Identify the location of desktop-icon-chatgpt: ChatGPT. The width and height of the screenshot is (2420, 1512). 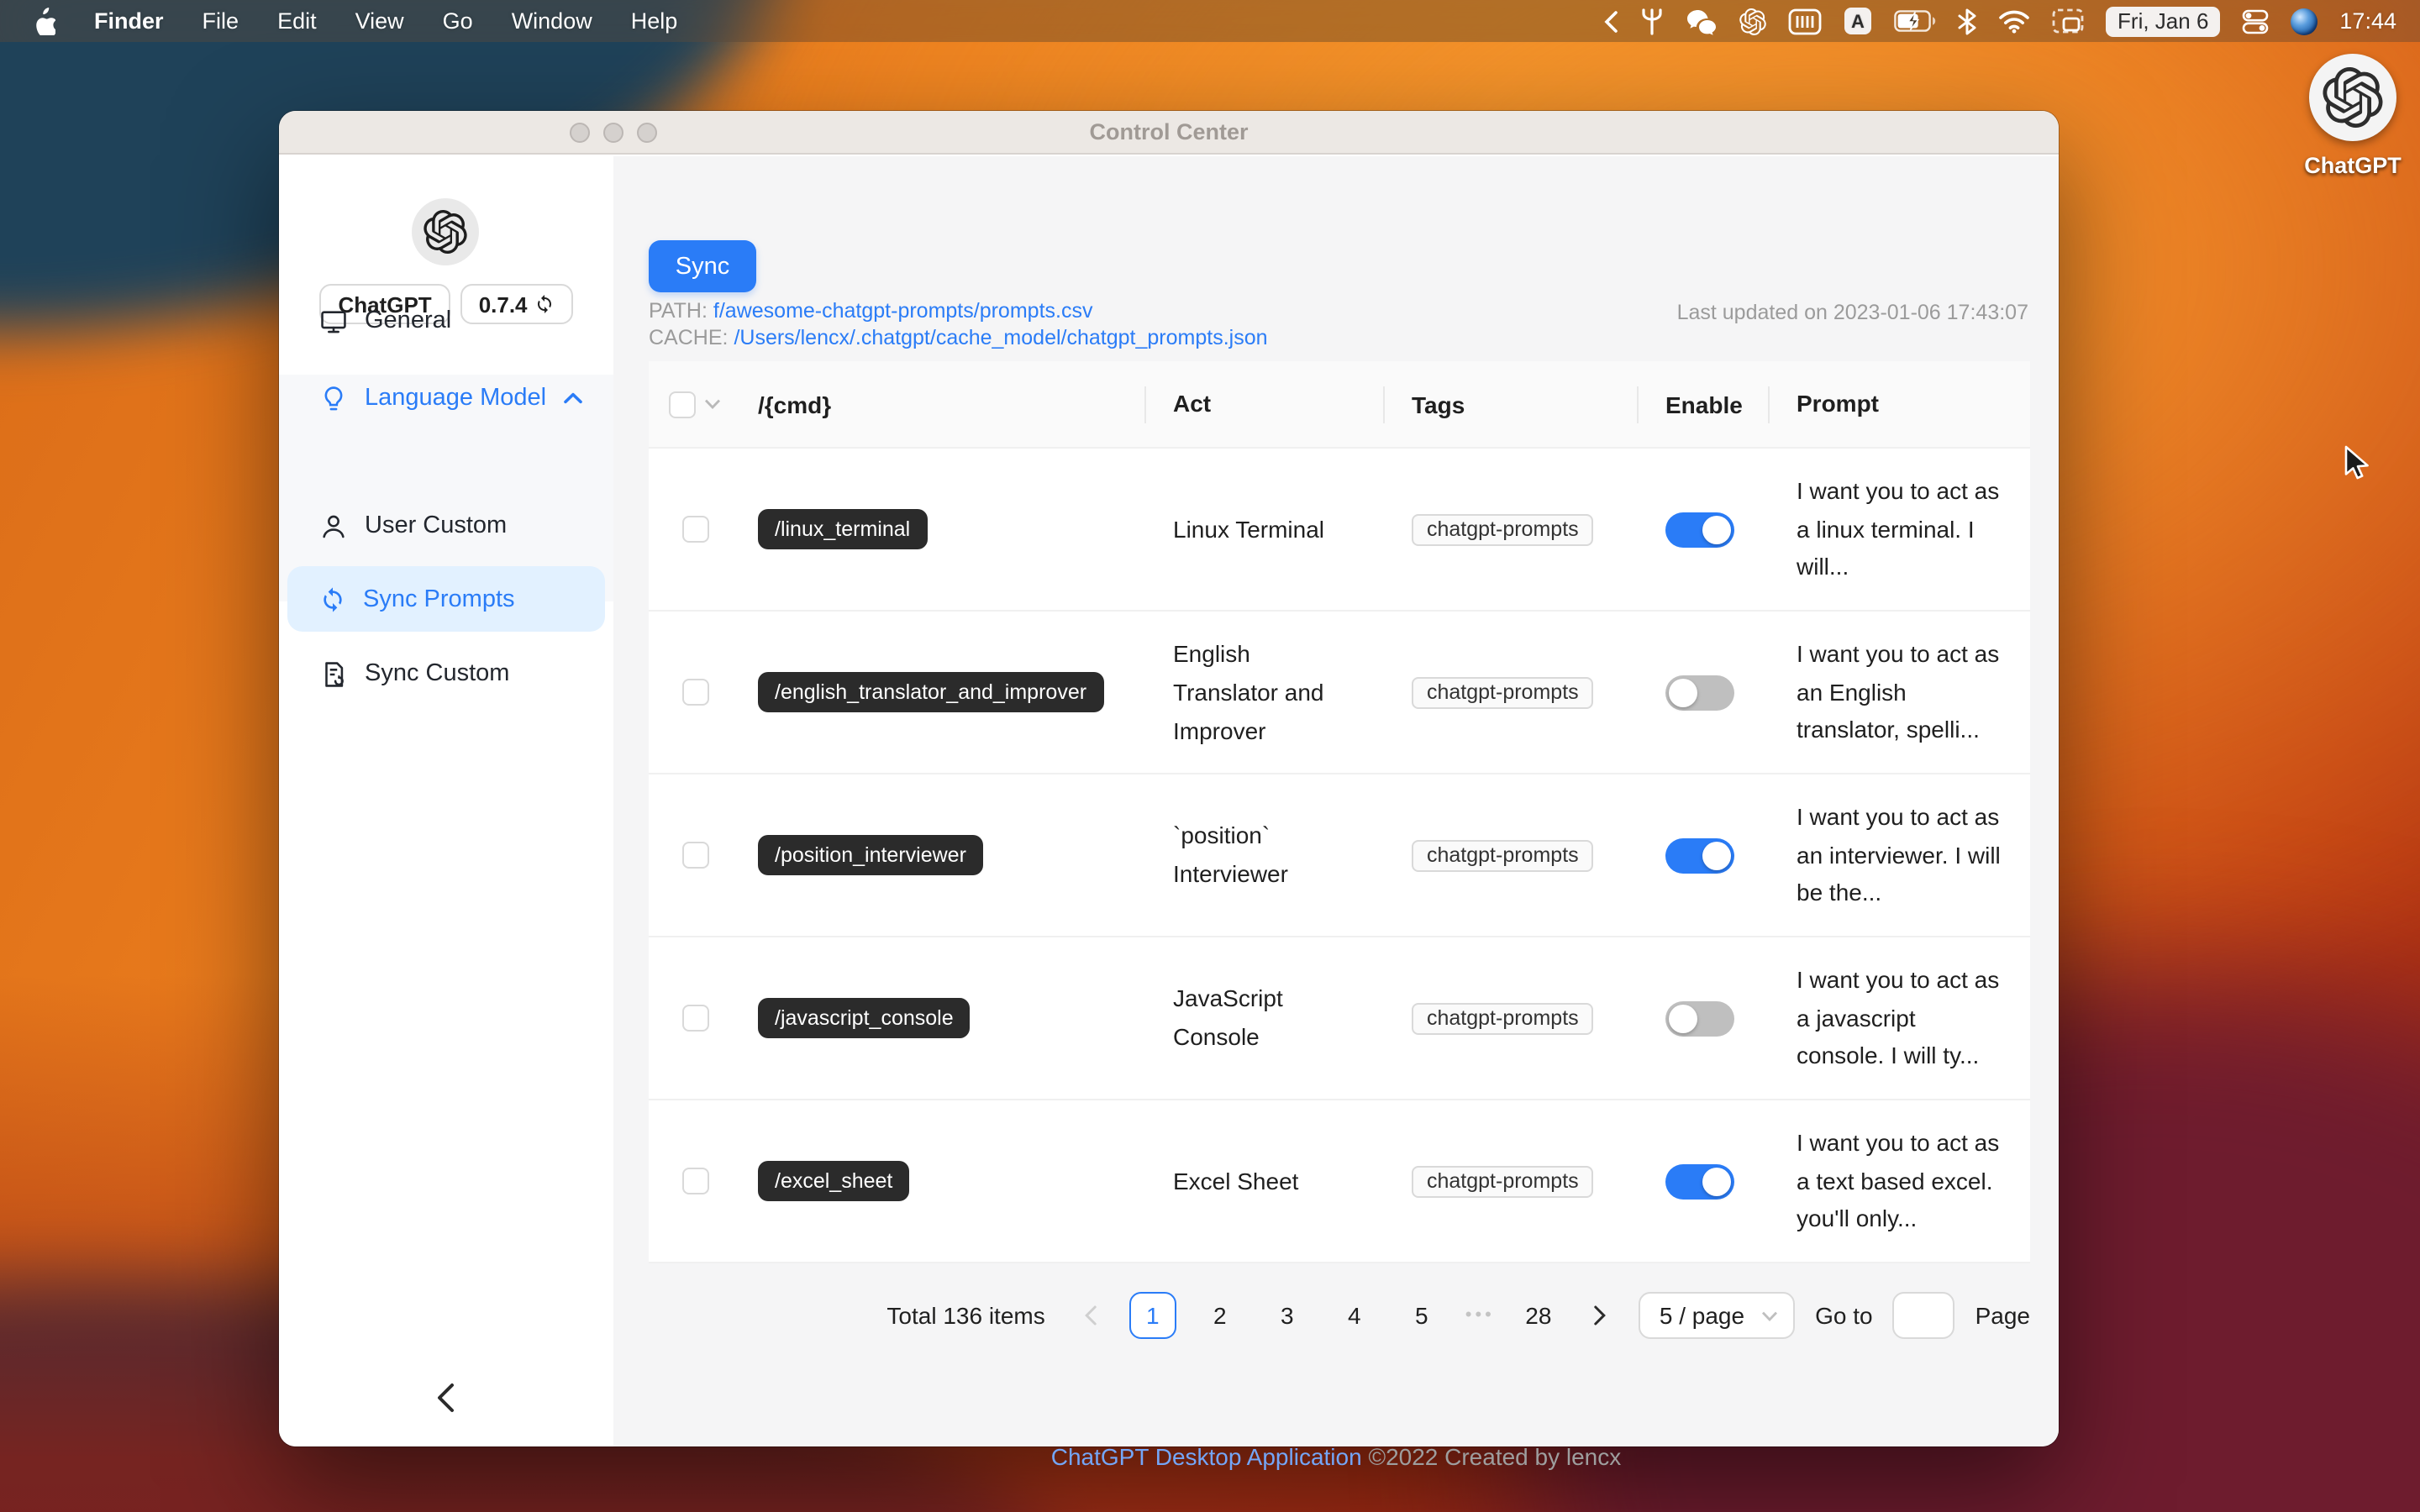
(2352, 116).